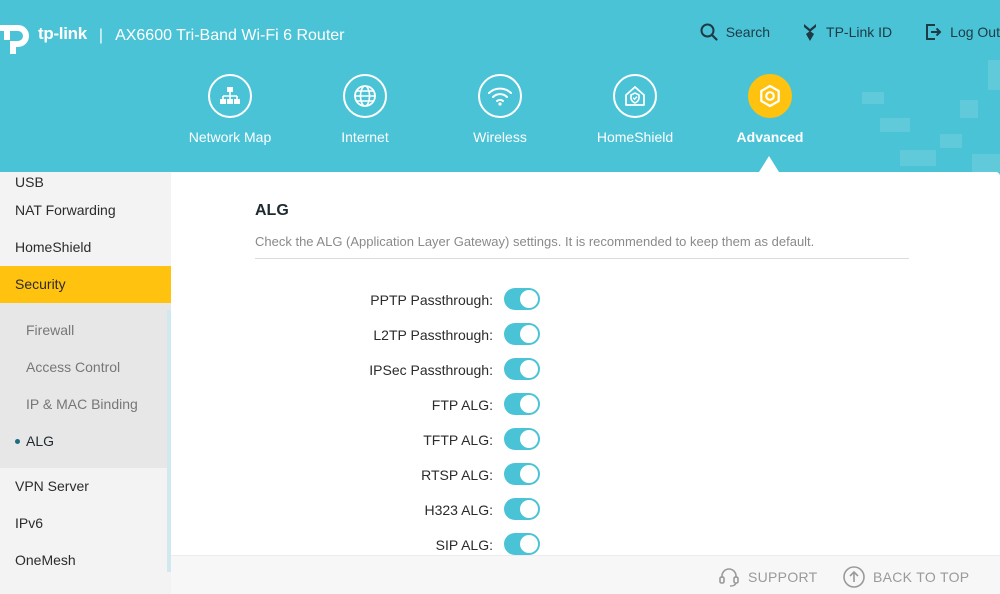 This screenshot has width=1000, height=594. What do you see at coordinates (635, 137) in the screenshot?
I see `nav-label: HomeShield` at bounding box center [635, 137].